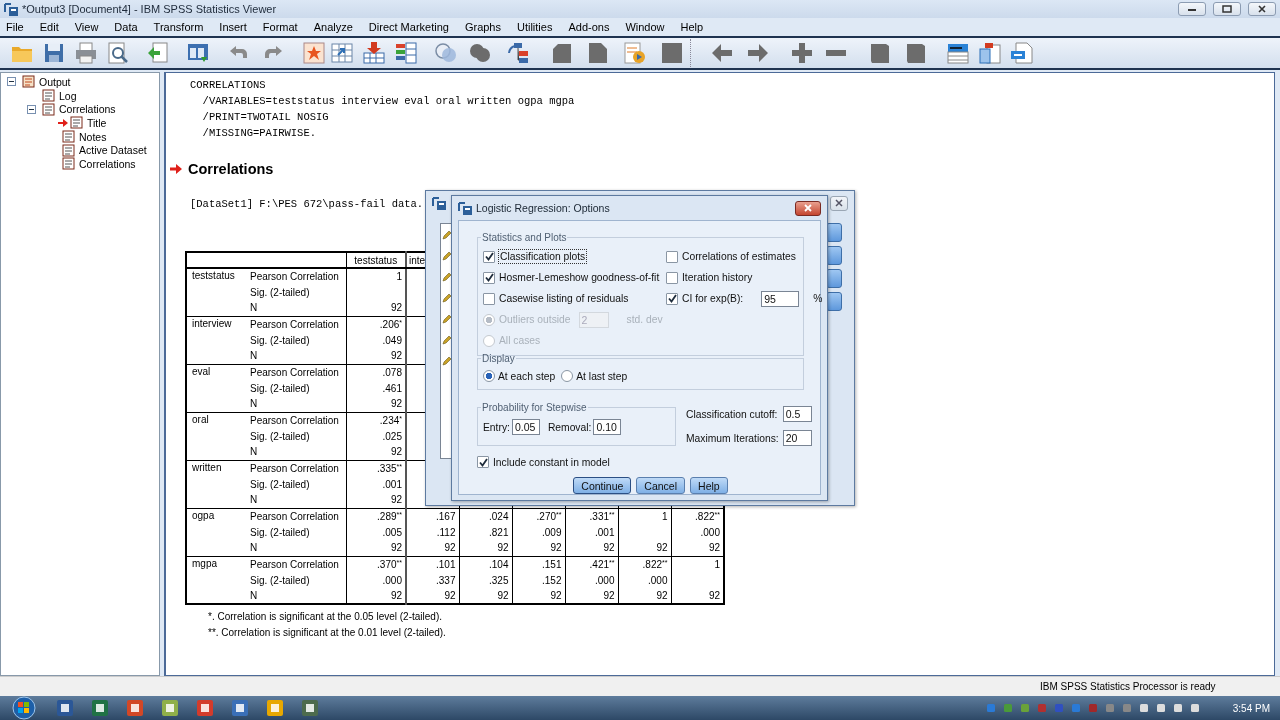 The width and height of the screenshot is (1280, 720). I want to click on menu-item: Add-ons, so click(589, 27).